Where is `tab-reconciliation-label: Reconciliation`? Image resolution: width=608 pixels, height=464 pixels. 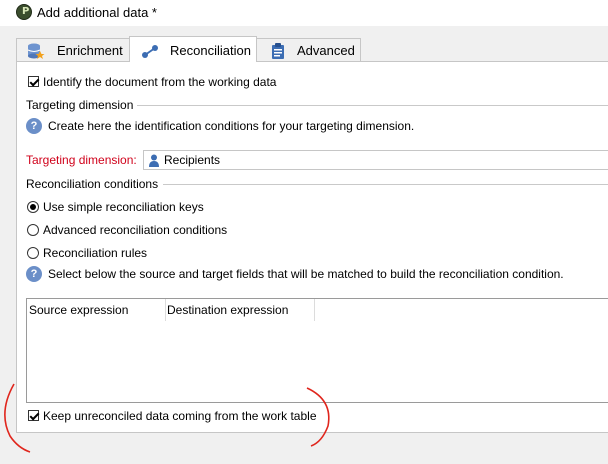
tab-reconciliation-label: Reconciliation is located at coordinates (210, 50).